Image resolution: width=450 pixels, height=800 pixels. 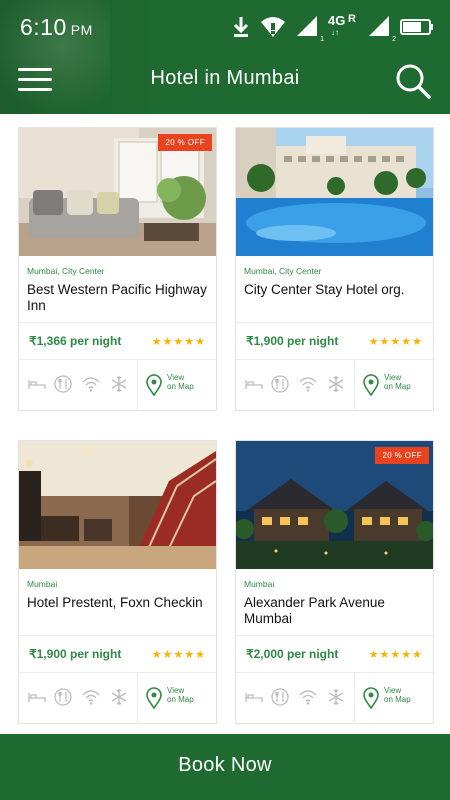 I want to click on hotel-price: ₹1,366 per night, so click(x=75, y=341).